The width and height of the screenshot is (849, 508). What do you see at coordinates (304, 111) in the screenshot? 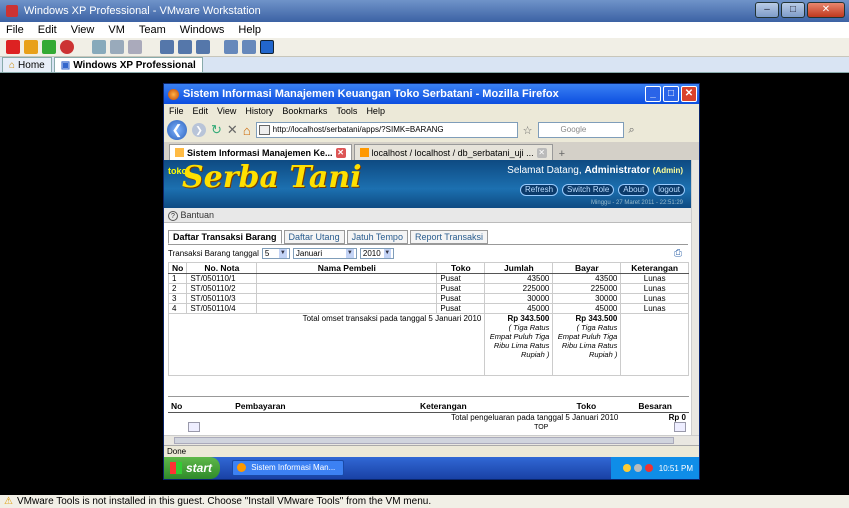
I see `ff-menu-bookmarks: Bookmarks` at bounding box center [304, 111].